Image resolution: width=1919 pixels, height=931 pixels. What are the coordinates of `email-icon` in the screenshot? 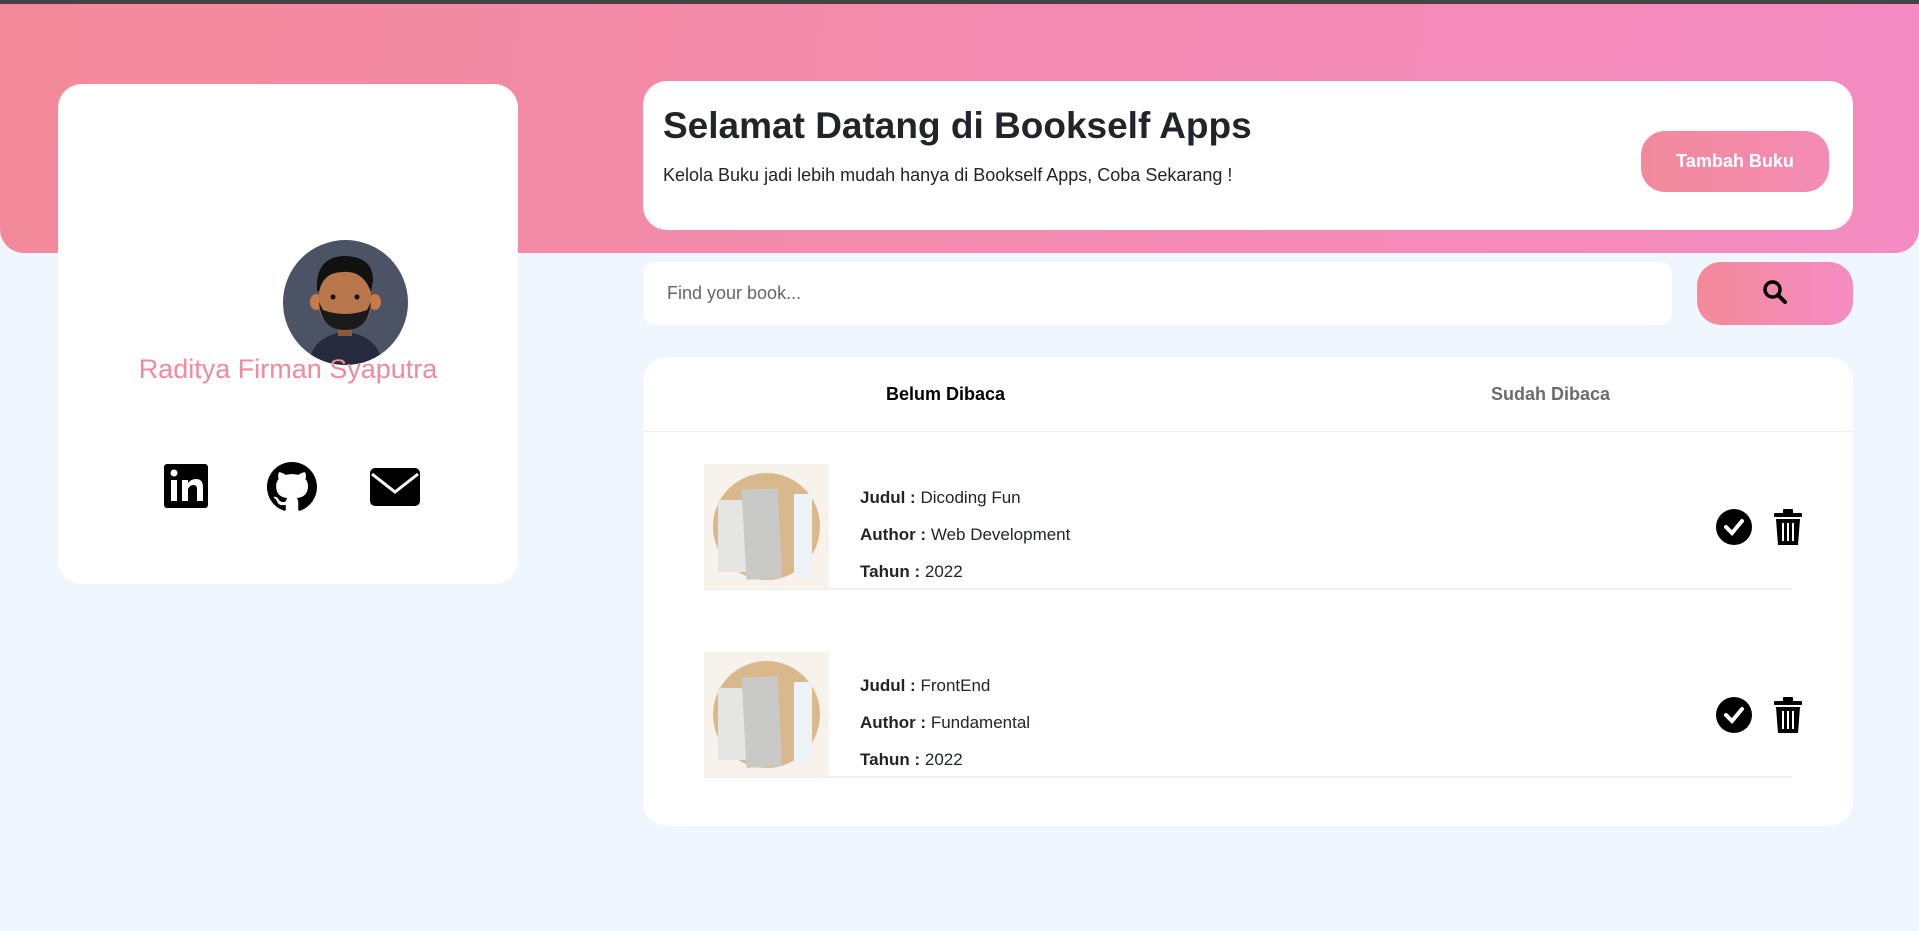 It's located at (395, 487).